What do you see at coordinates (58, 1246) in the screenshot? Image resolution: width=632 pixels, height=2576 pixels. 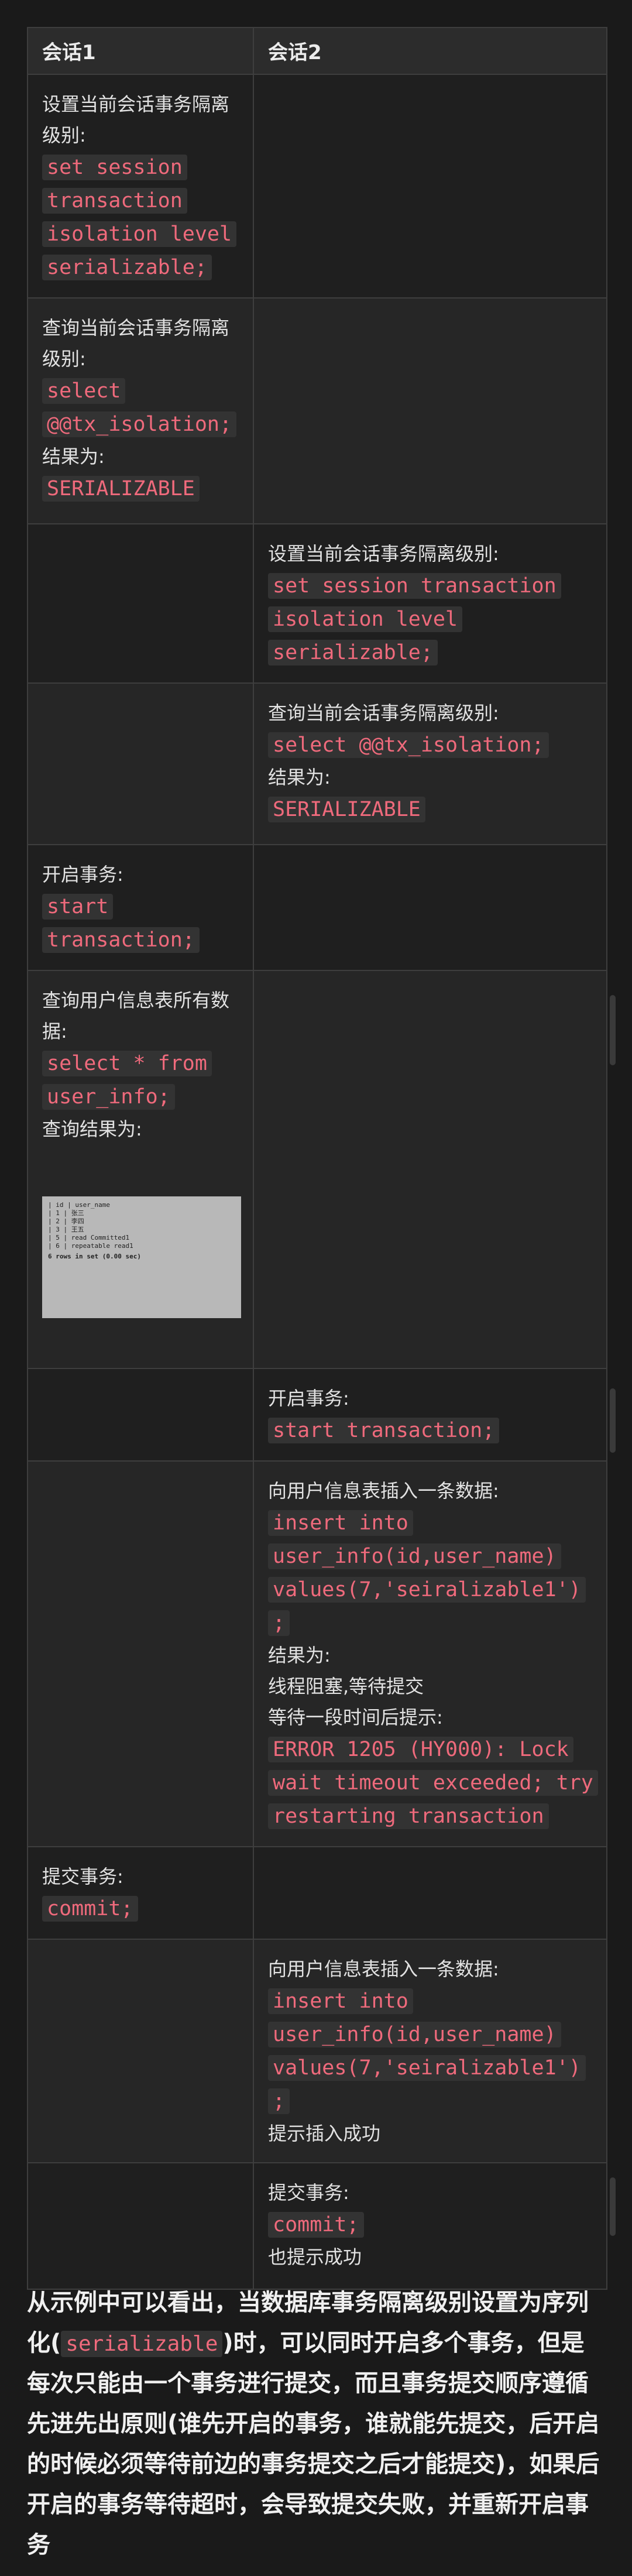 I see `result-id: 6` at bounding box center [58, 1246].